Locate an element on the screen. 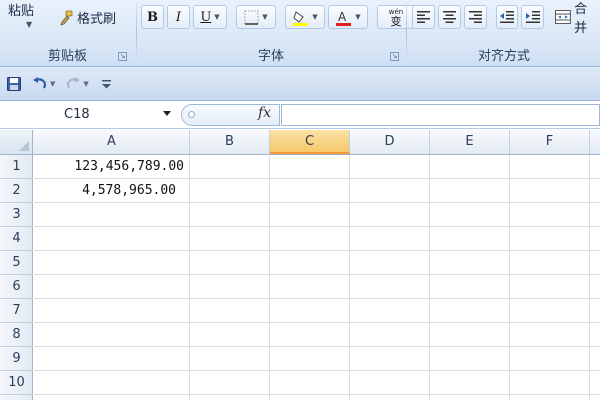 Image resolution: width=600 pixels, height=400 pixels. insert-function-button: fx is located at coordinates (264, 113).